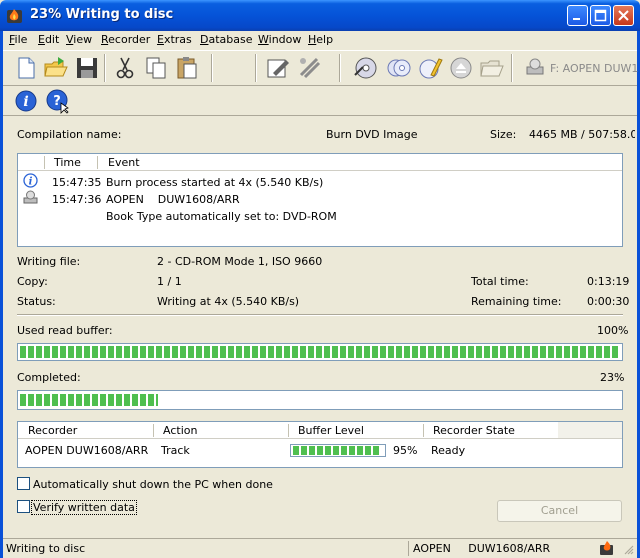 The height and width of the screenshot is (558, 640). I want to click on save-icon, so click(87, 68).